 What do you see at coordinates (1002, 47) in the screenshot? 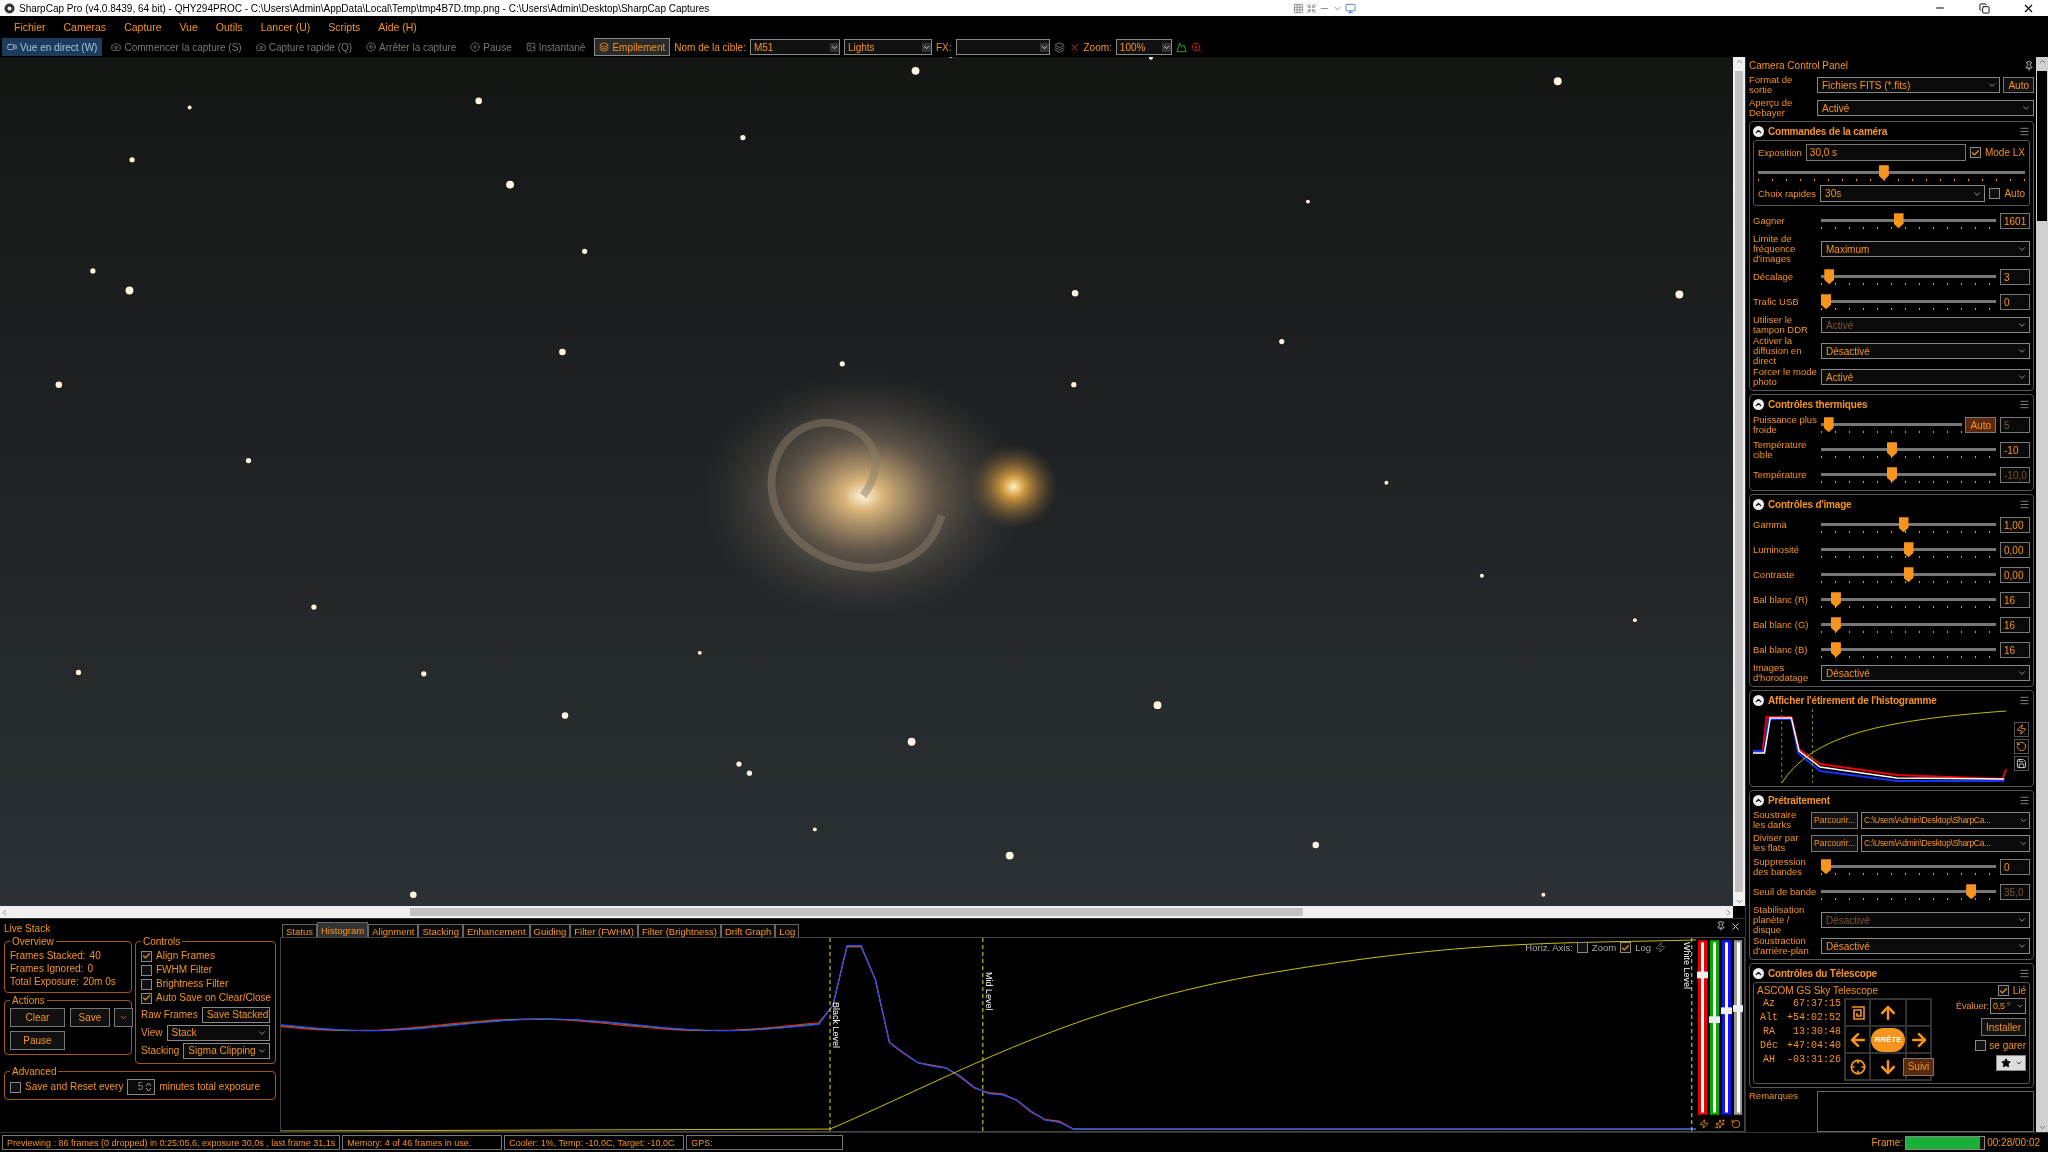
I see `fx-dropdown` at bounding box center [1002, 47].